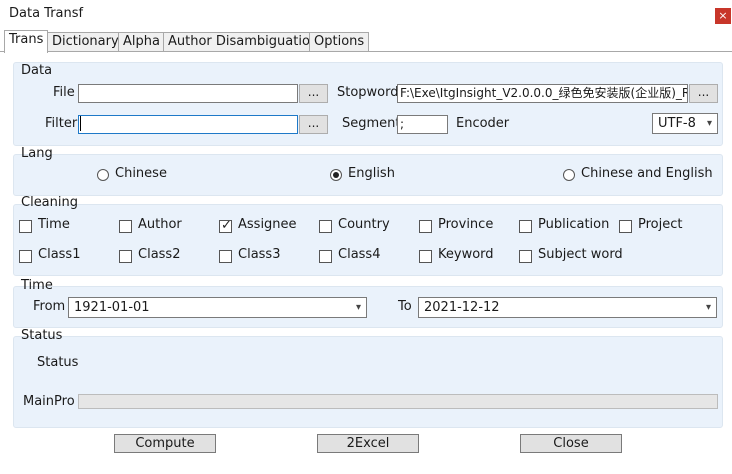 The width and height of the screenshot is (732, 474). What do you see at coordinates (364, 224) in the screenshot?
I see `checkbox-country-label: Country` at bounding box center [364, 224].